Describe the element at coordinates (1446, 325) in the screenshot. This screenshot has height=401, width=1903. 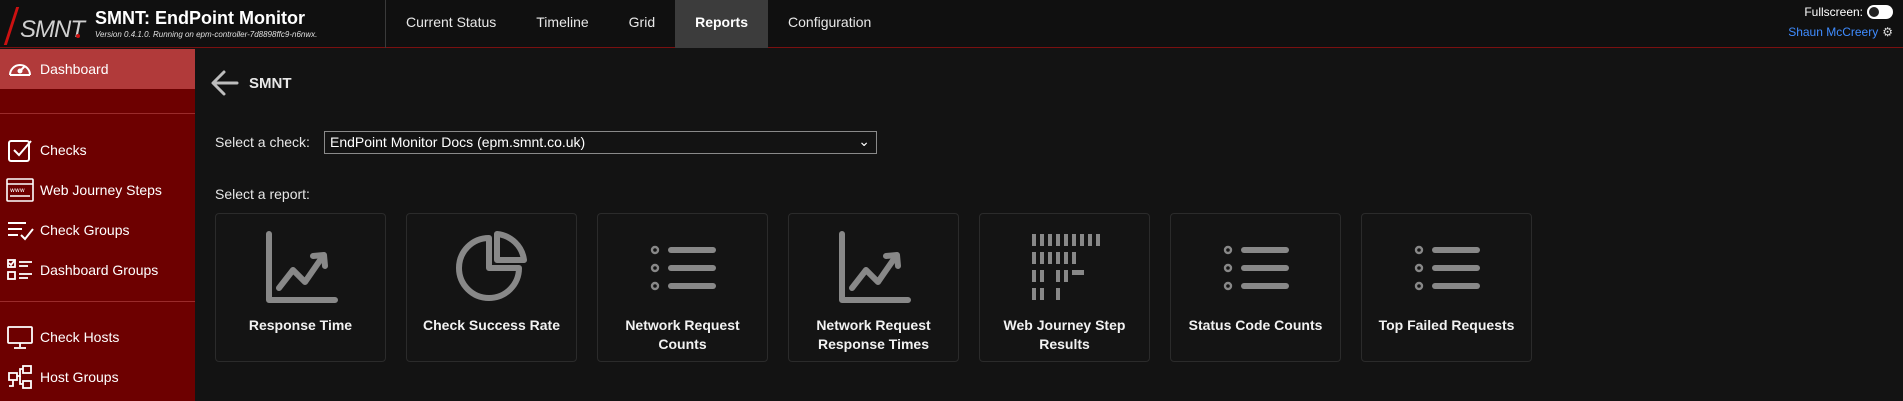
I see `report-card-label: Top Failed Requests` at that location.